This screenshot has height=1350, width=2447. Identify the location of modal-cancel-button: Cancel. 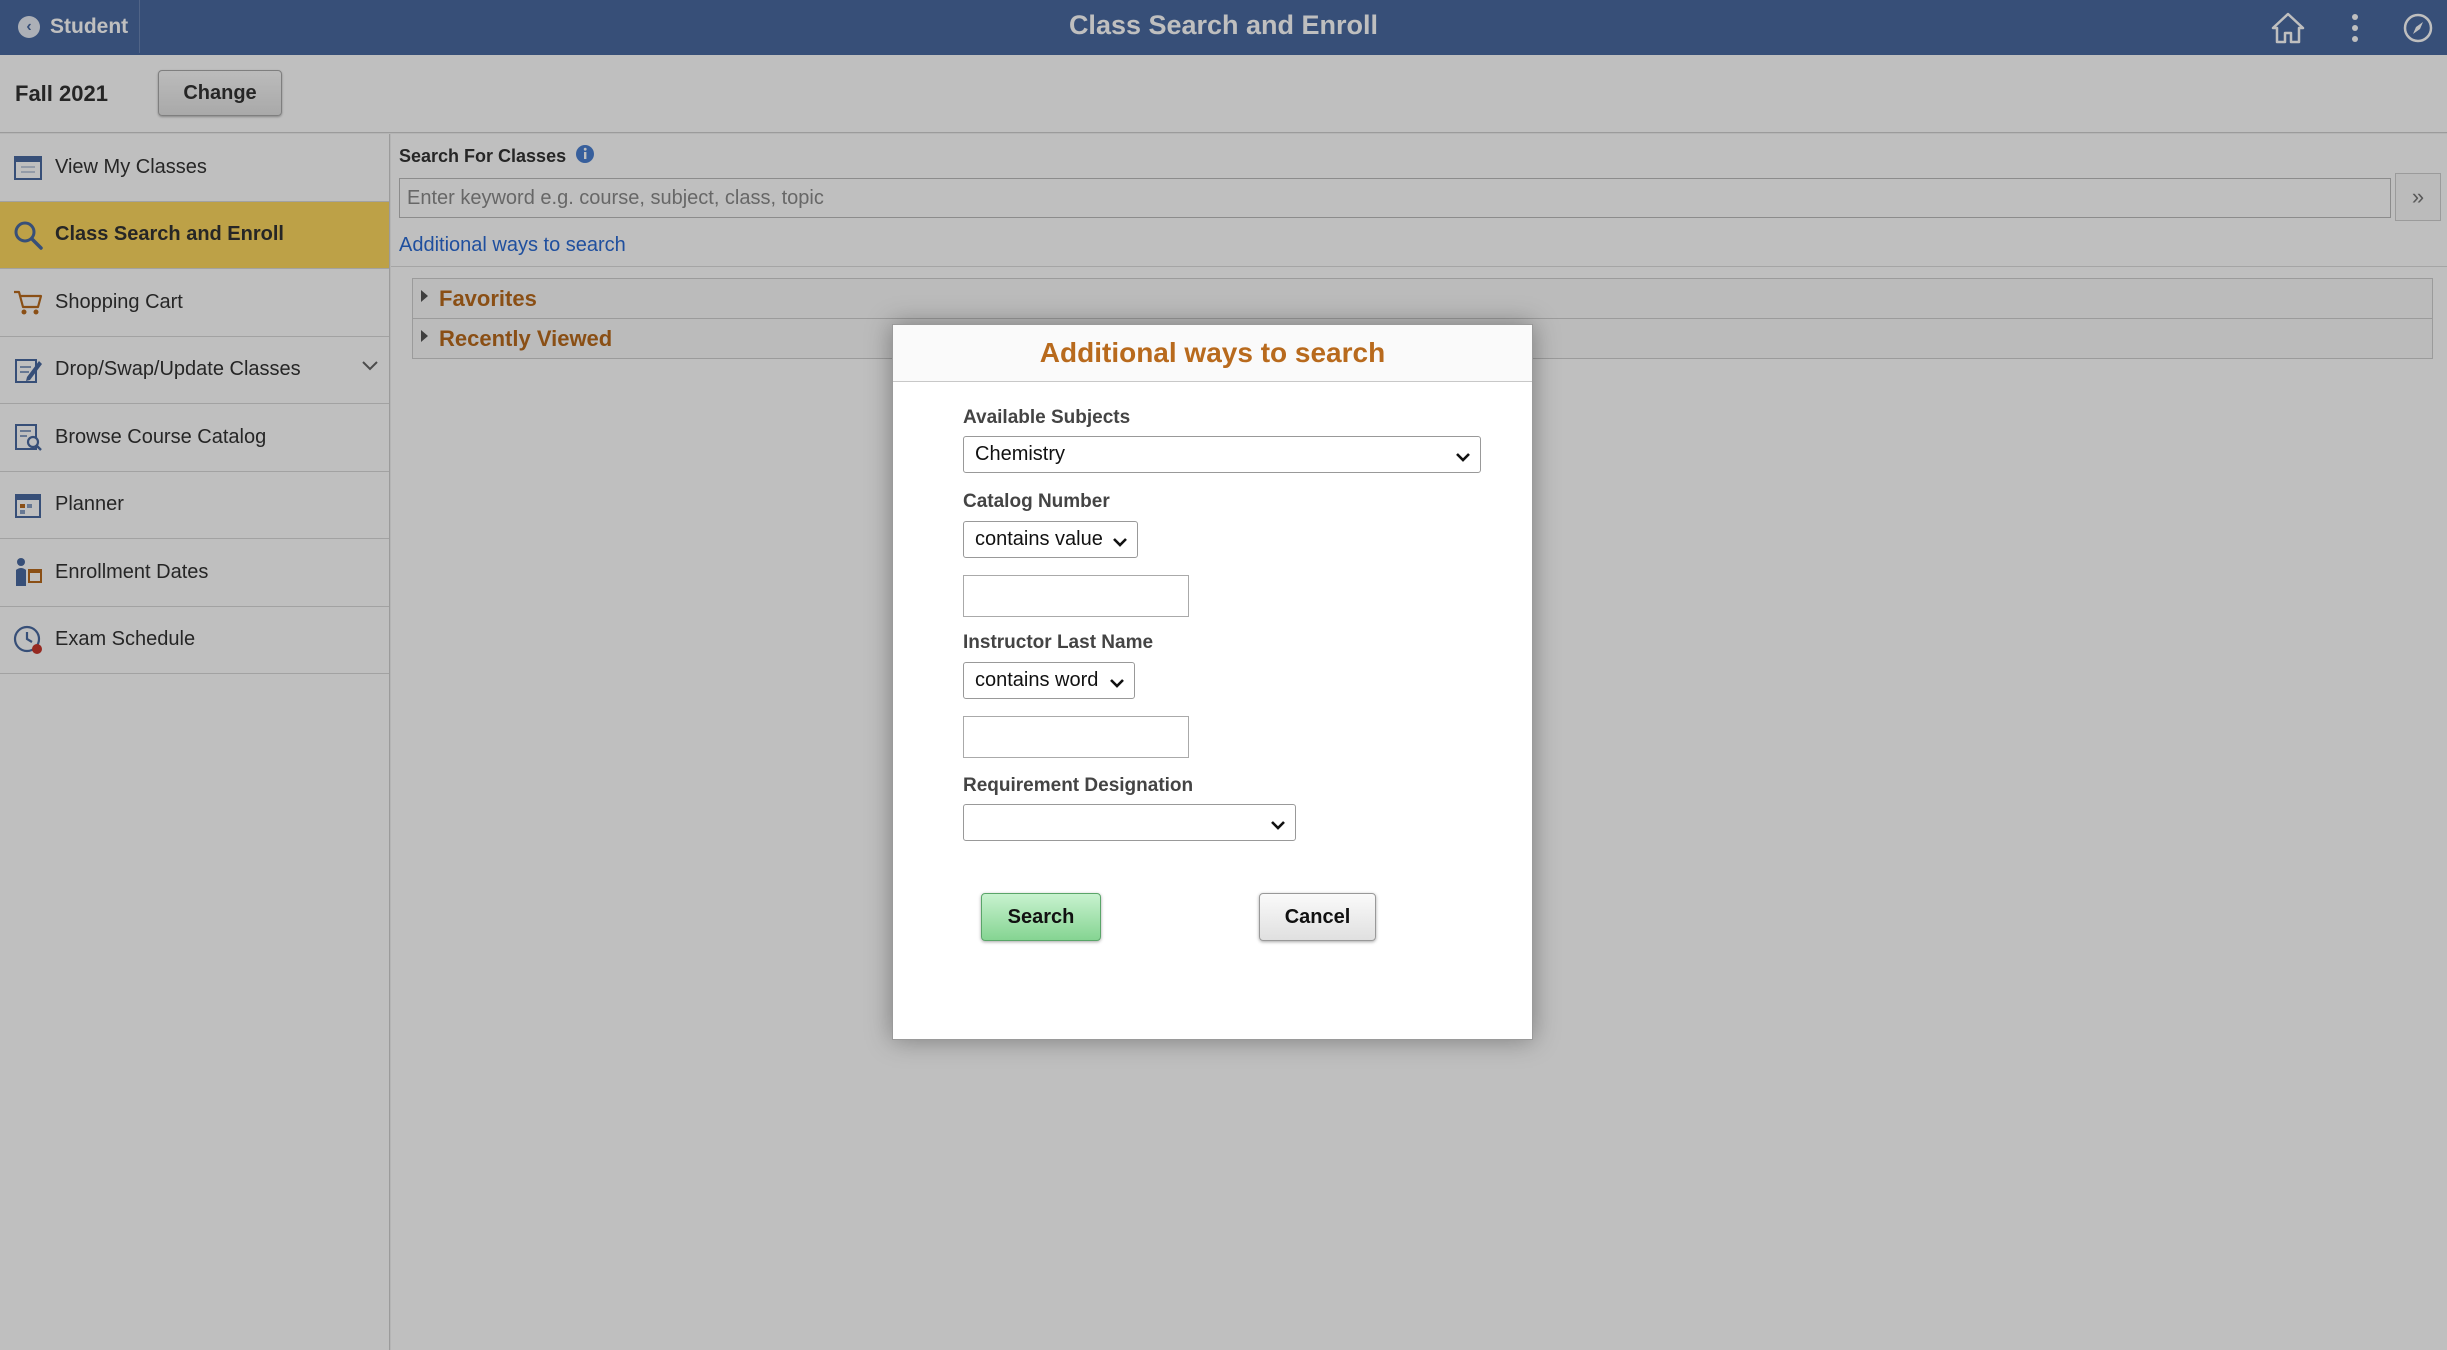
(1317, 917).